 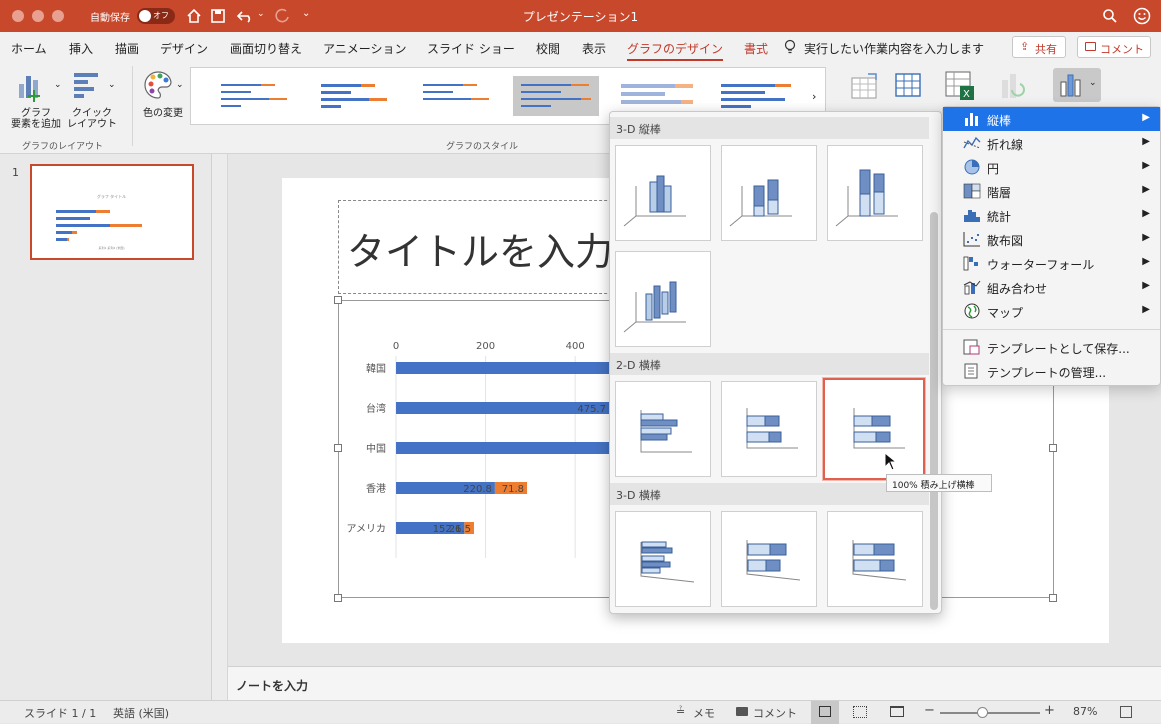 I want to click on refresh-data-icon, so click(x=1013, y=86).